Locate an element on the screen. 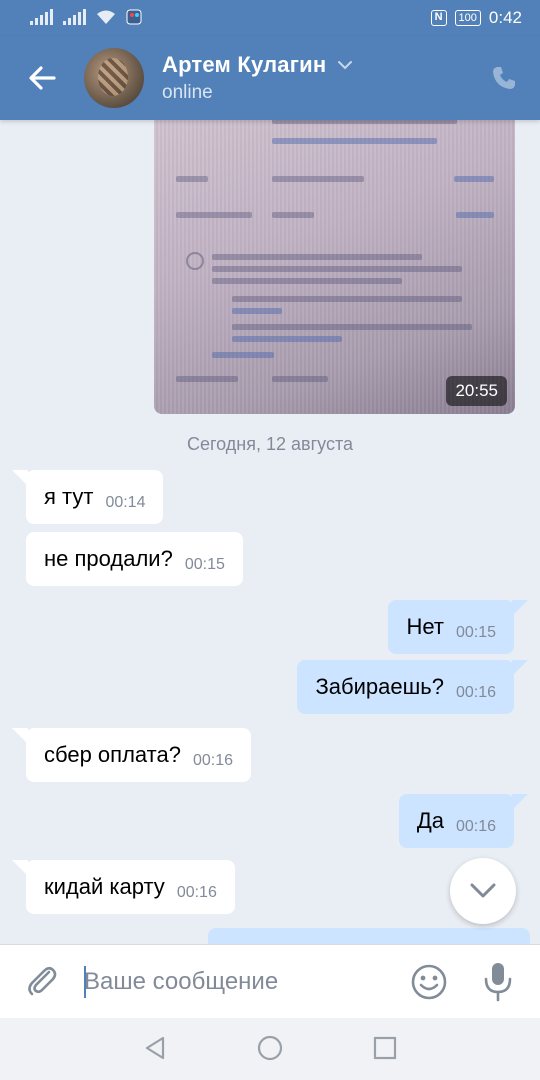 The image size is (540, 1080). outgoing-message: Да 00:16 is located at coordinates (463, 821).